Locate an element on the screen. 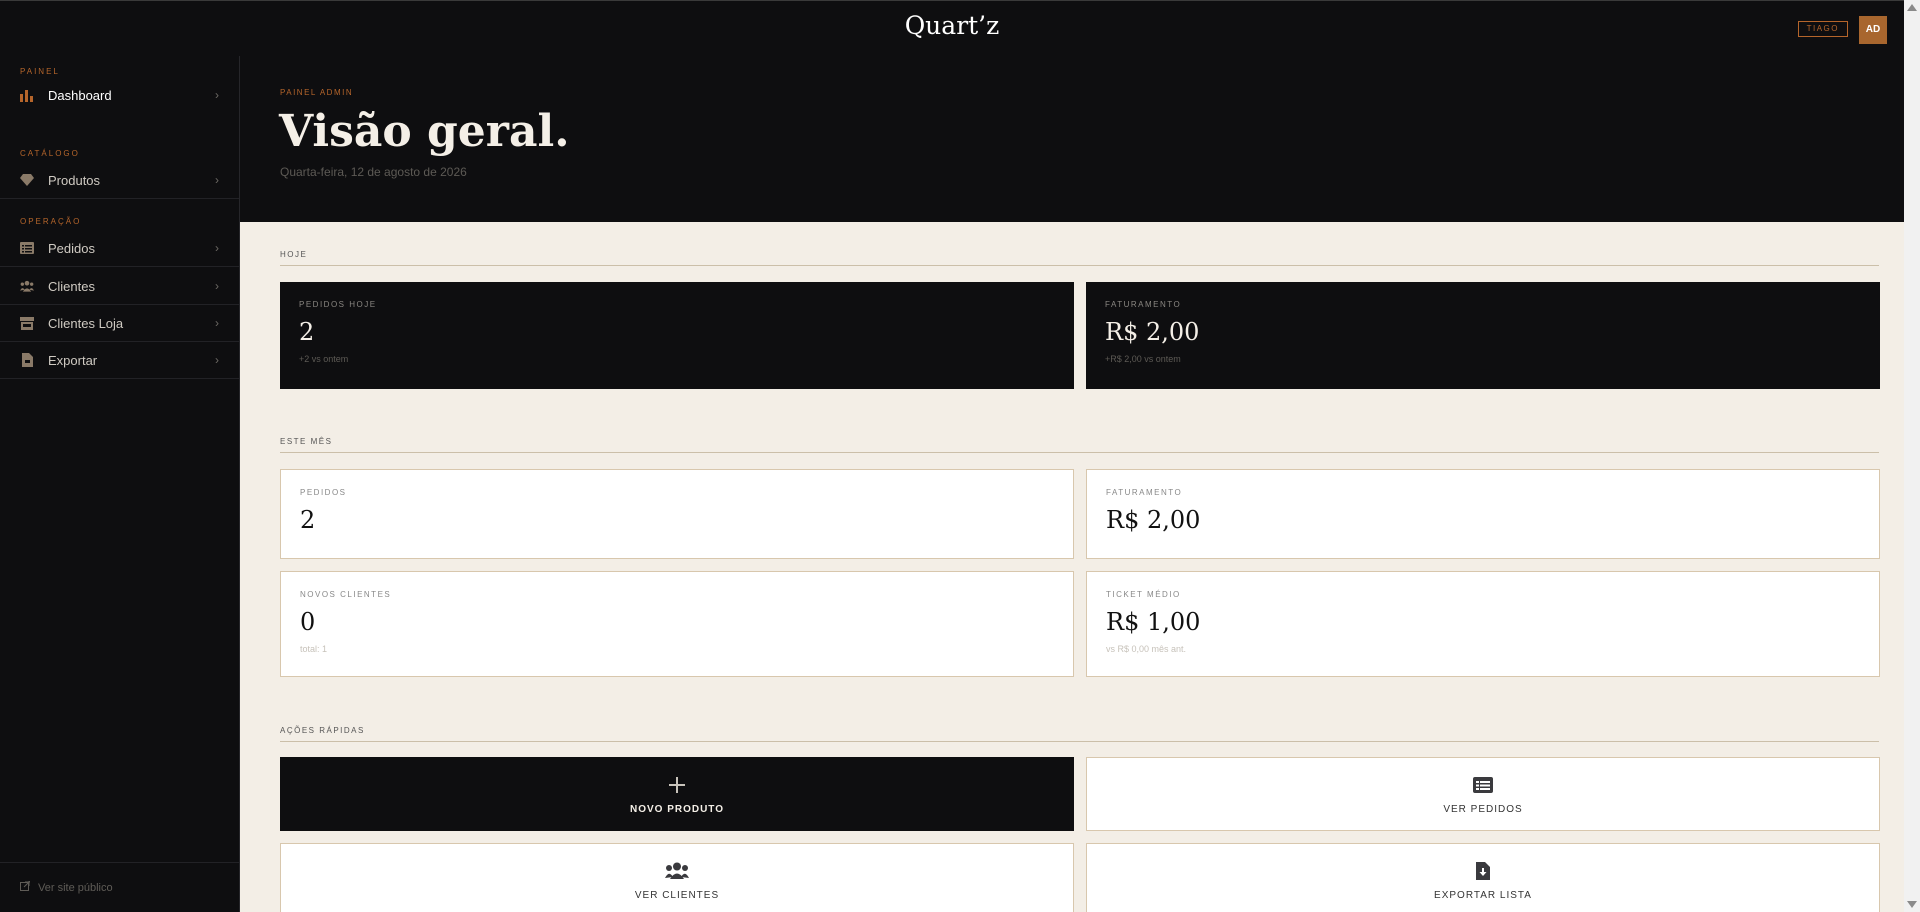 The width and height of the screenshot is (1920, 912). sidebar-item-exportar: Exportar › is located at coordinates (119, 360).